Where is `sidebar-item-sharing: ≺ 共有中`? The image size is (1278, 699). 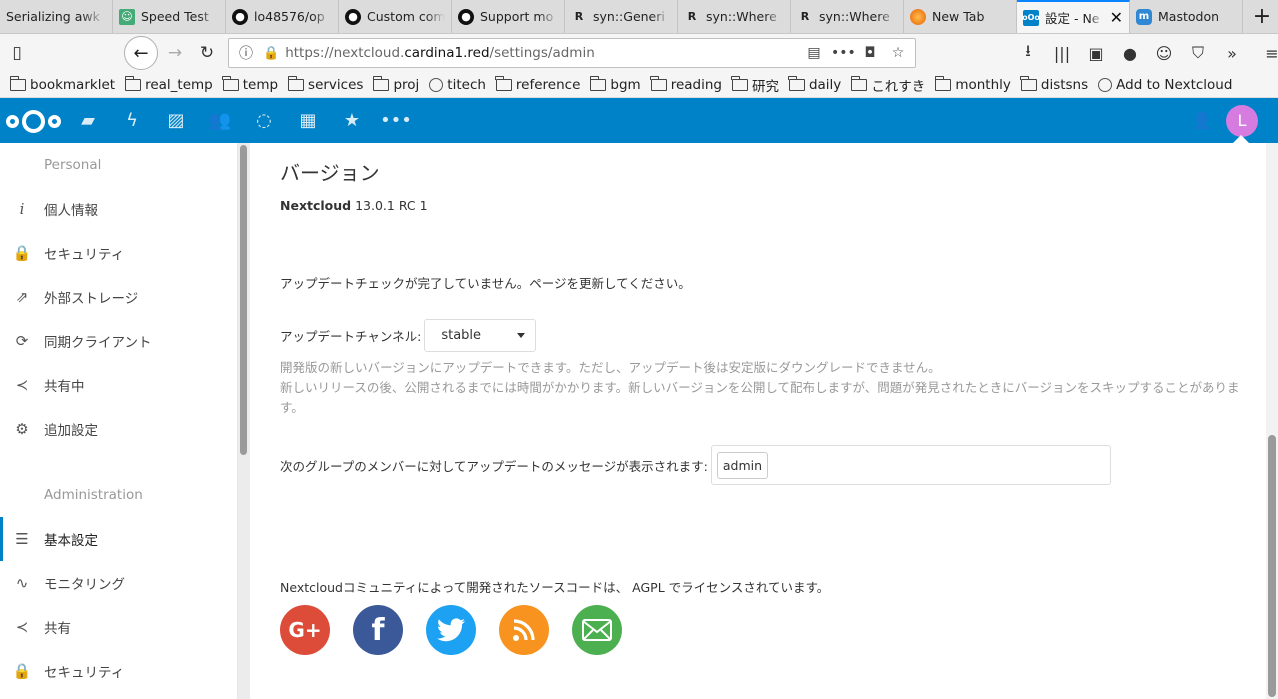
sidebar-item-sharing: ≺ 共有中 is located at coordinates (118, 385).